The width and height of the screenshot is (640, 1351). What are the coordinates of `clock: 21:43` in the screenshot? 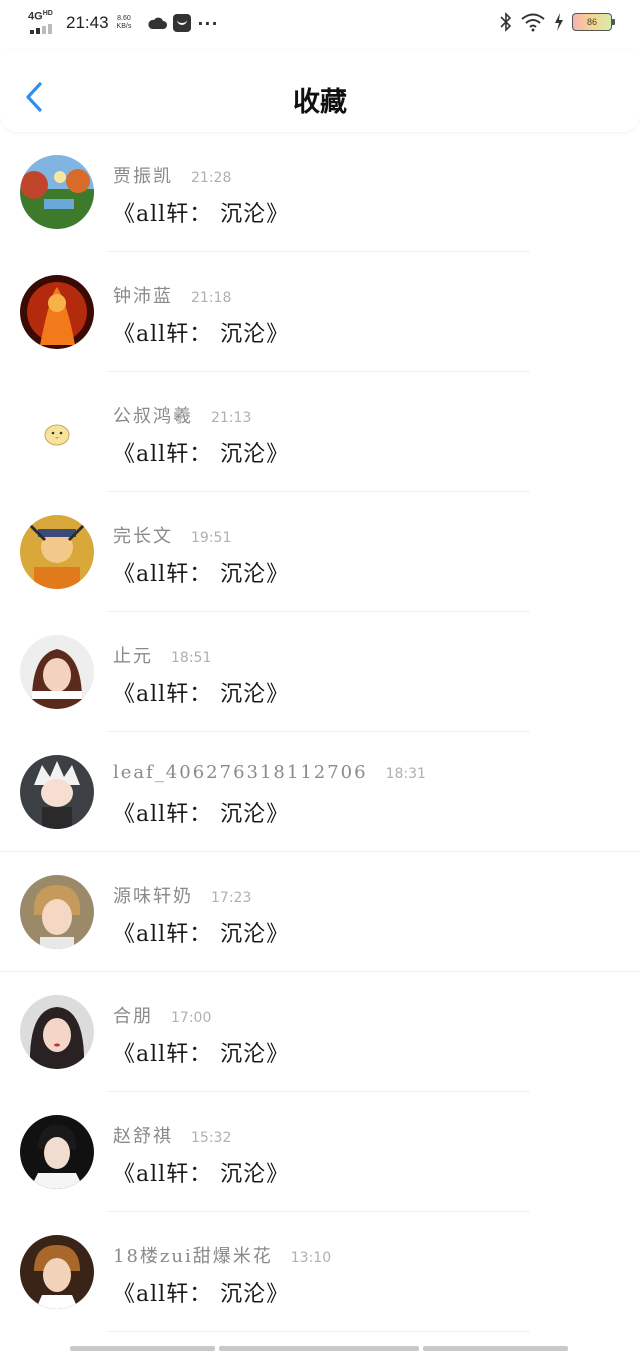 It's located at (87, 22).